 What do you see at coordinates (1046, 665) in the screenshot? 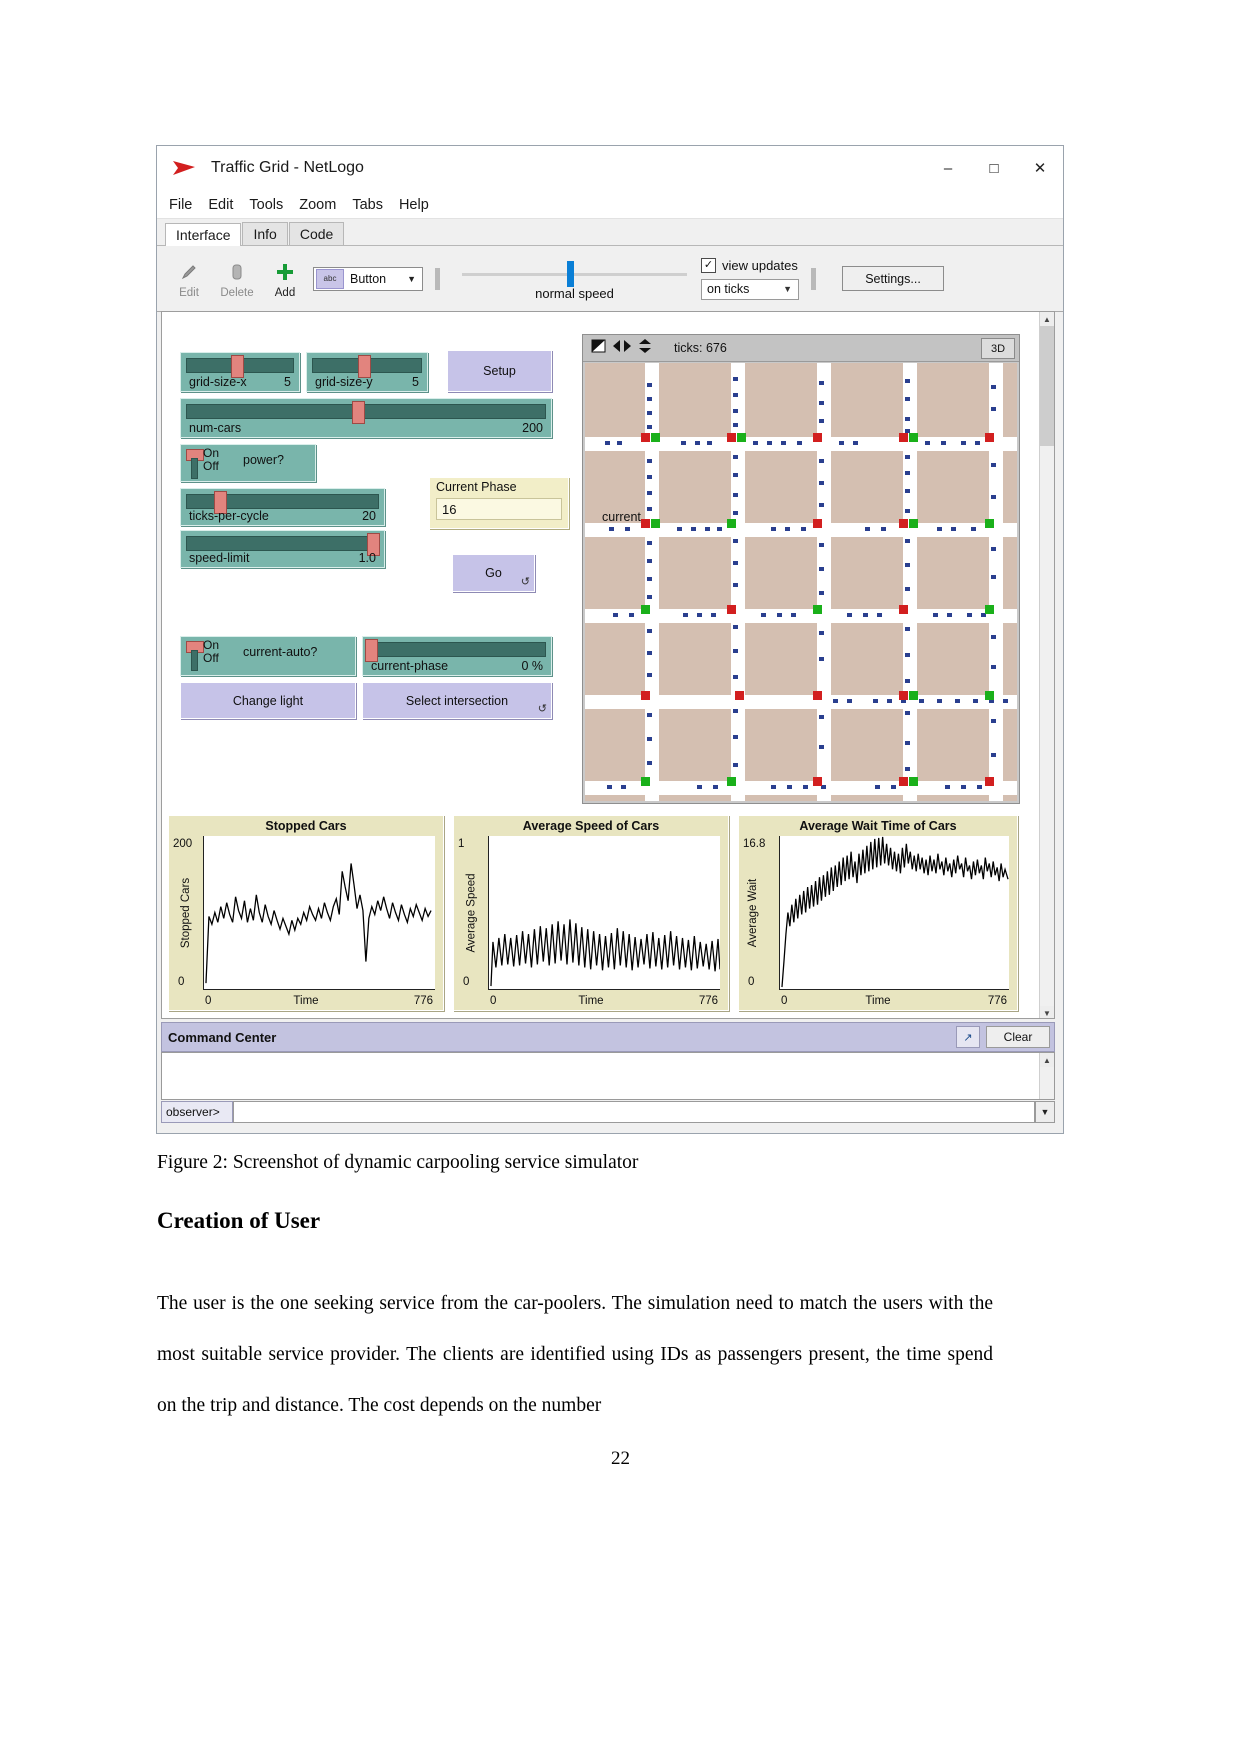
I see `interface-scrollbar: ▲ ▼` at bounding box center [1046, 665].